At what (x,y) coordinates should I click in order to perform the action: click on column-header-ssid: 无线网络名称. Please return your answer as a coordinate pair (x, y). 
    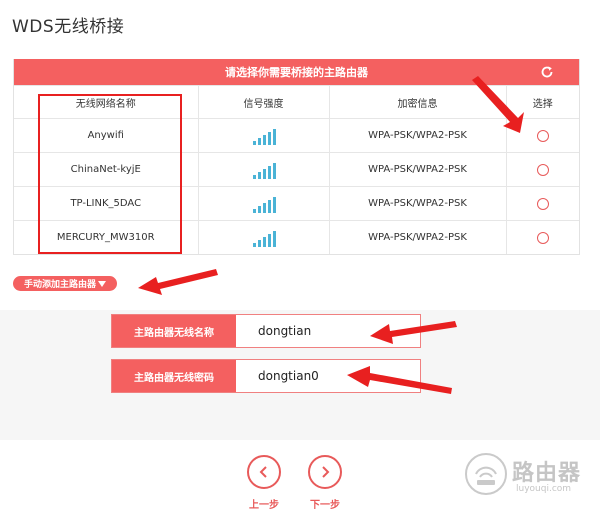
    Looking at the image, I should click on (106, 102).